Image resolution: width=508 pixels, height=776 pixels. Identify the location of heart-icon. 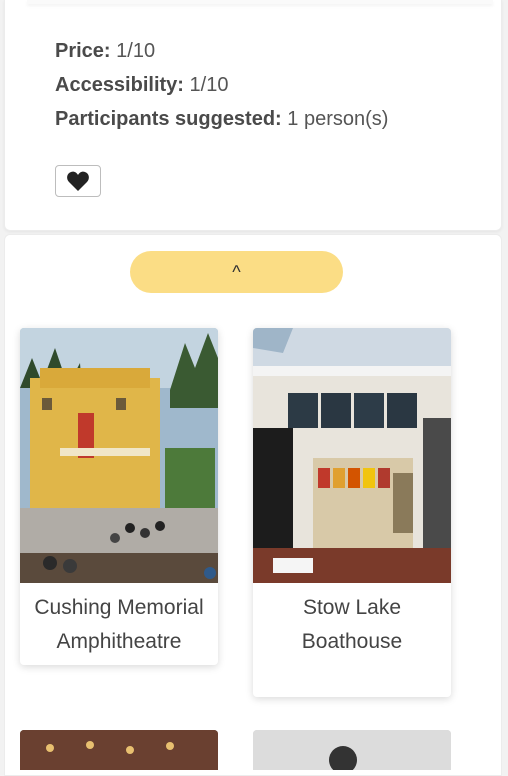
(78, 181).